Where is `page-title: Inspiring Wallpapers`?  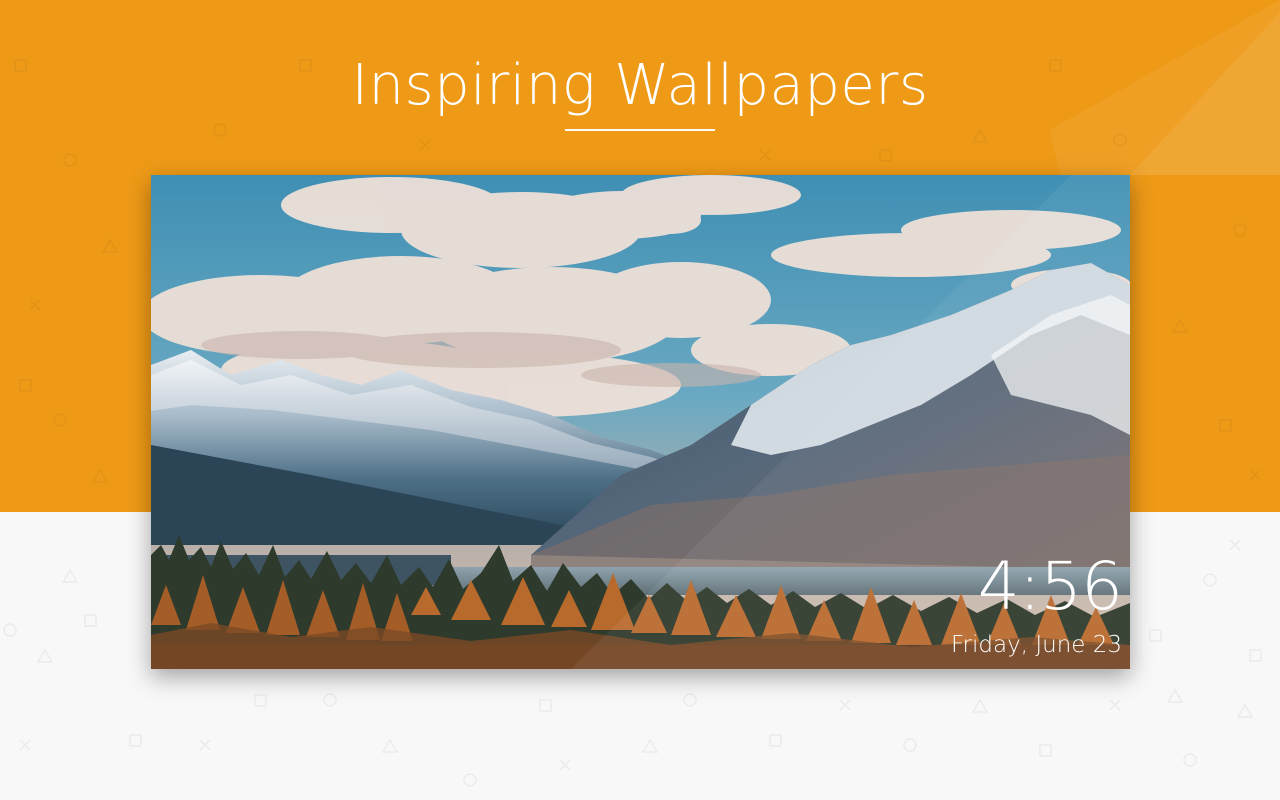
page-title: Inspiring Wallpapers is located at coordinates (640, 85).